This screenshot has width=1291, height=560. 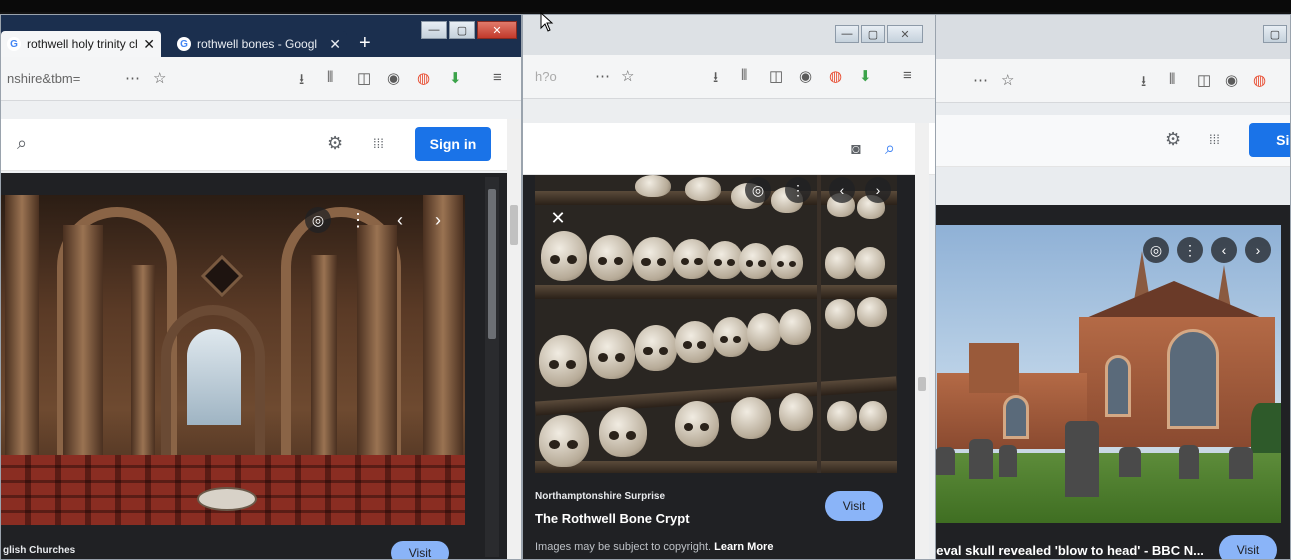 What do you see at coordinates (259, 44) in the screenshot?
I see `tab-rothwell-bones: G rothwell bones - Googl ✕` at bounding box center [259, 44].